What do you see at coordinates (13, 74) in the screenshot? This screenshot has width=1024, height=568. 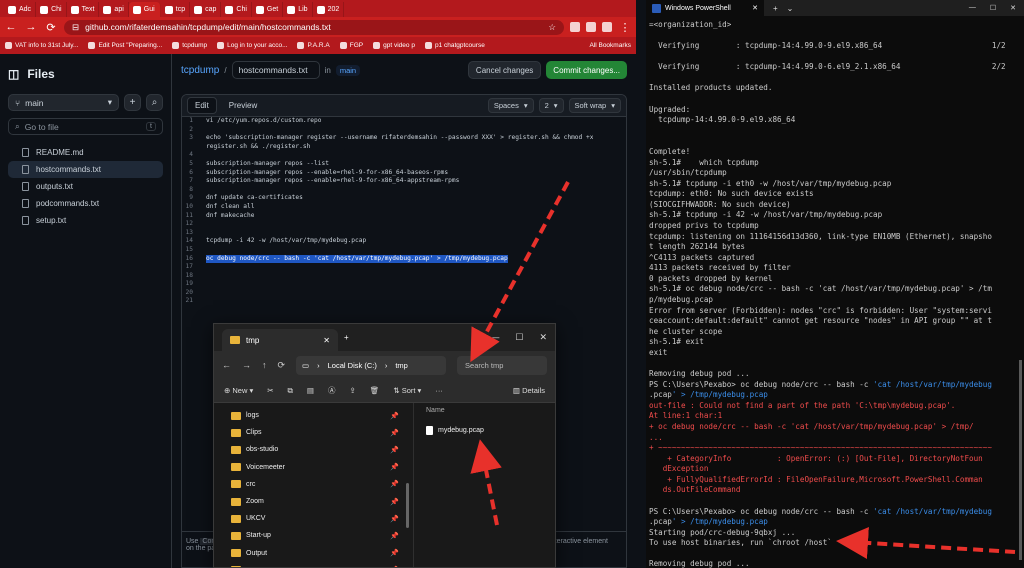 I see `collapse-sidebar-icon: ◫` at bounding box center [13, 74].